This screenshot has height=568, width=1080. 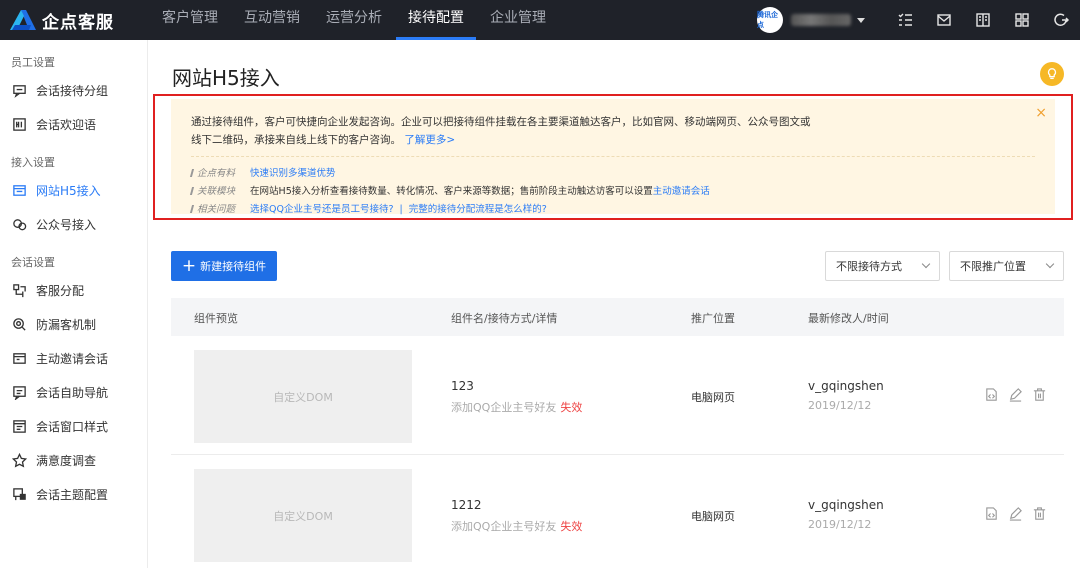 What do you see at coordinates (943, 20) in the screenshot?
I see `mail-icon` at bounding box center [943, 20].